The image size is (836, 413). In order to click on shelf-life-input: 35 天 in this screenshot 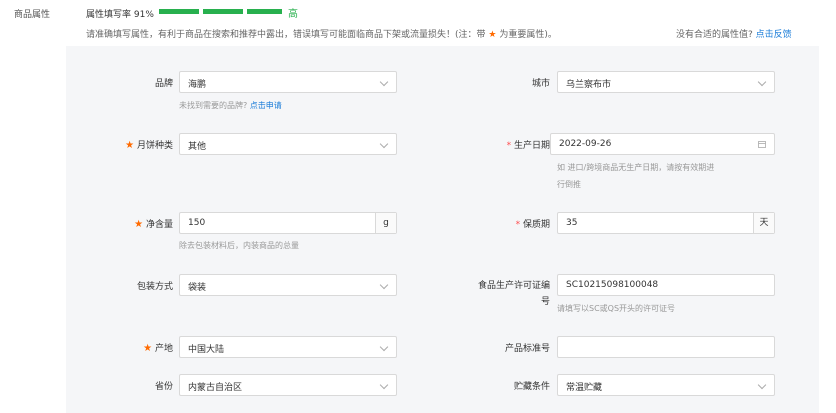, I will do `click(666, 223)`.